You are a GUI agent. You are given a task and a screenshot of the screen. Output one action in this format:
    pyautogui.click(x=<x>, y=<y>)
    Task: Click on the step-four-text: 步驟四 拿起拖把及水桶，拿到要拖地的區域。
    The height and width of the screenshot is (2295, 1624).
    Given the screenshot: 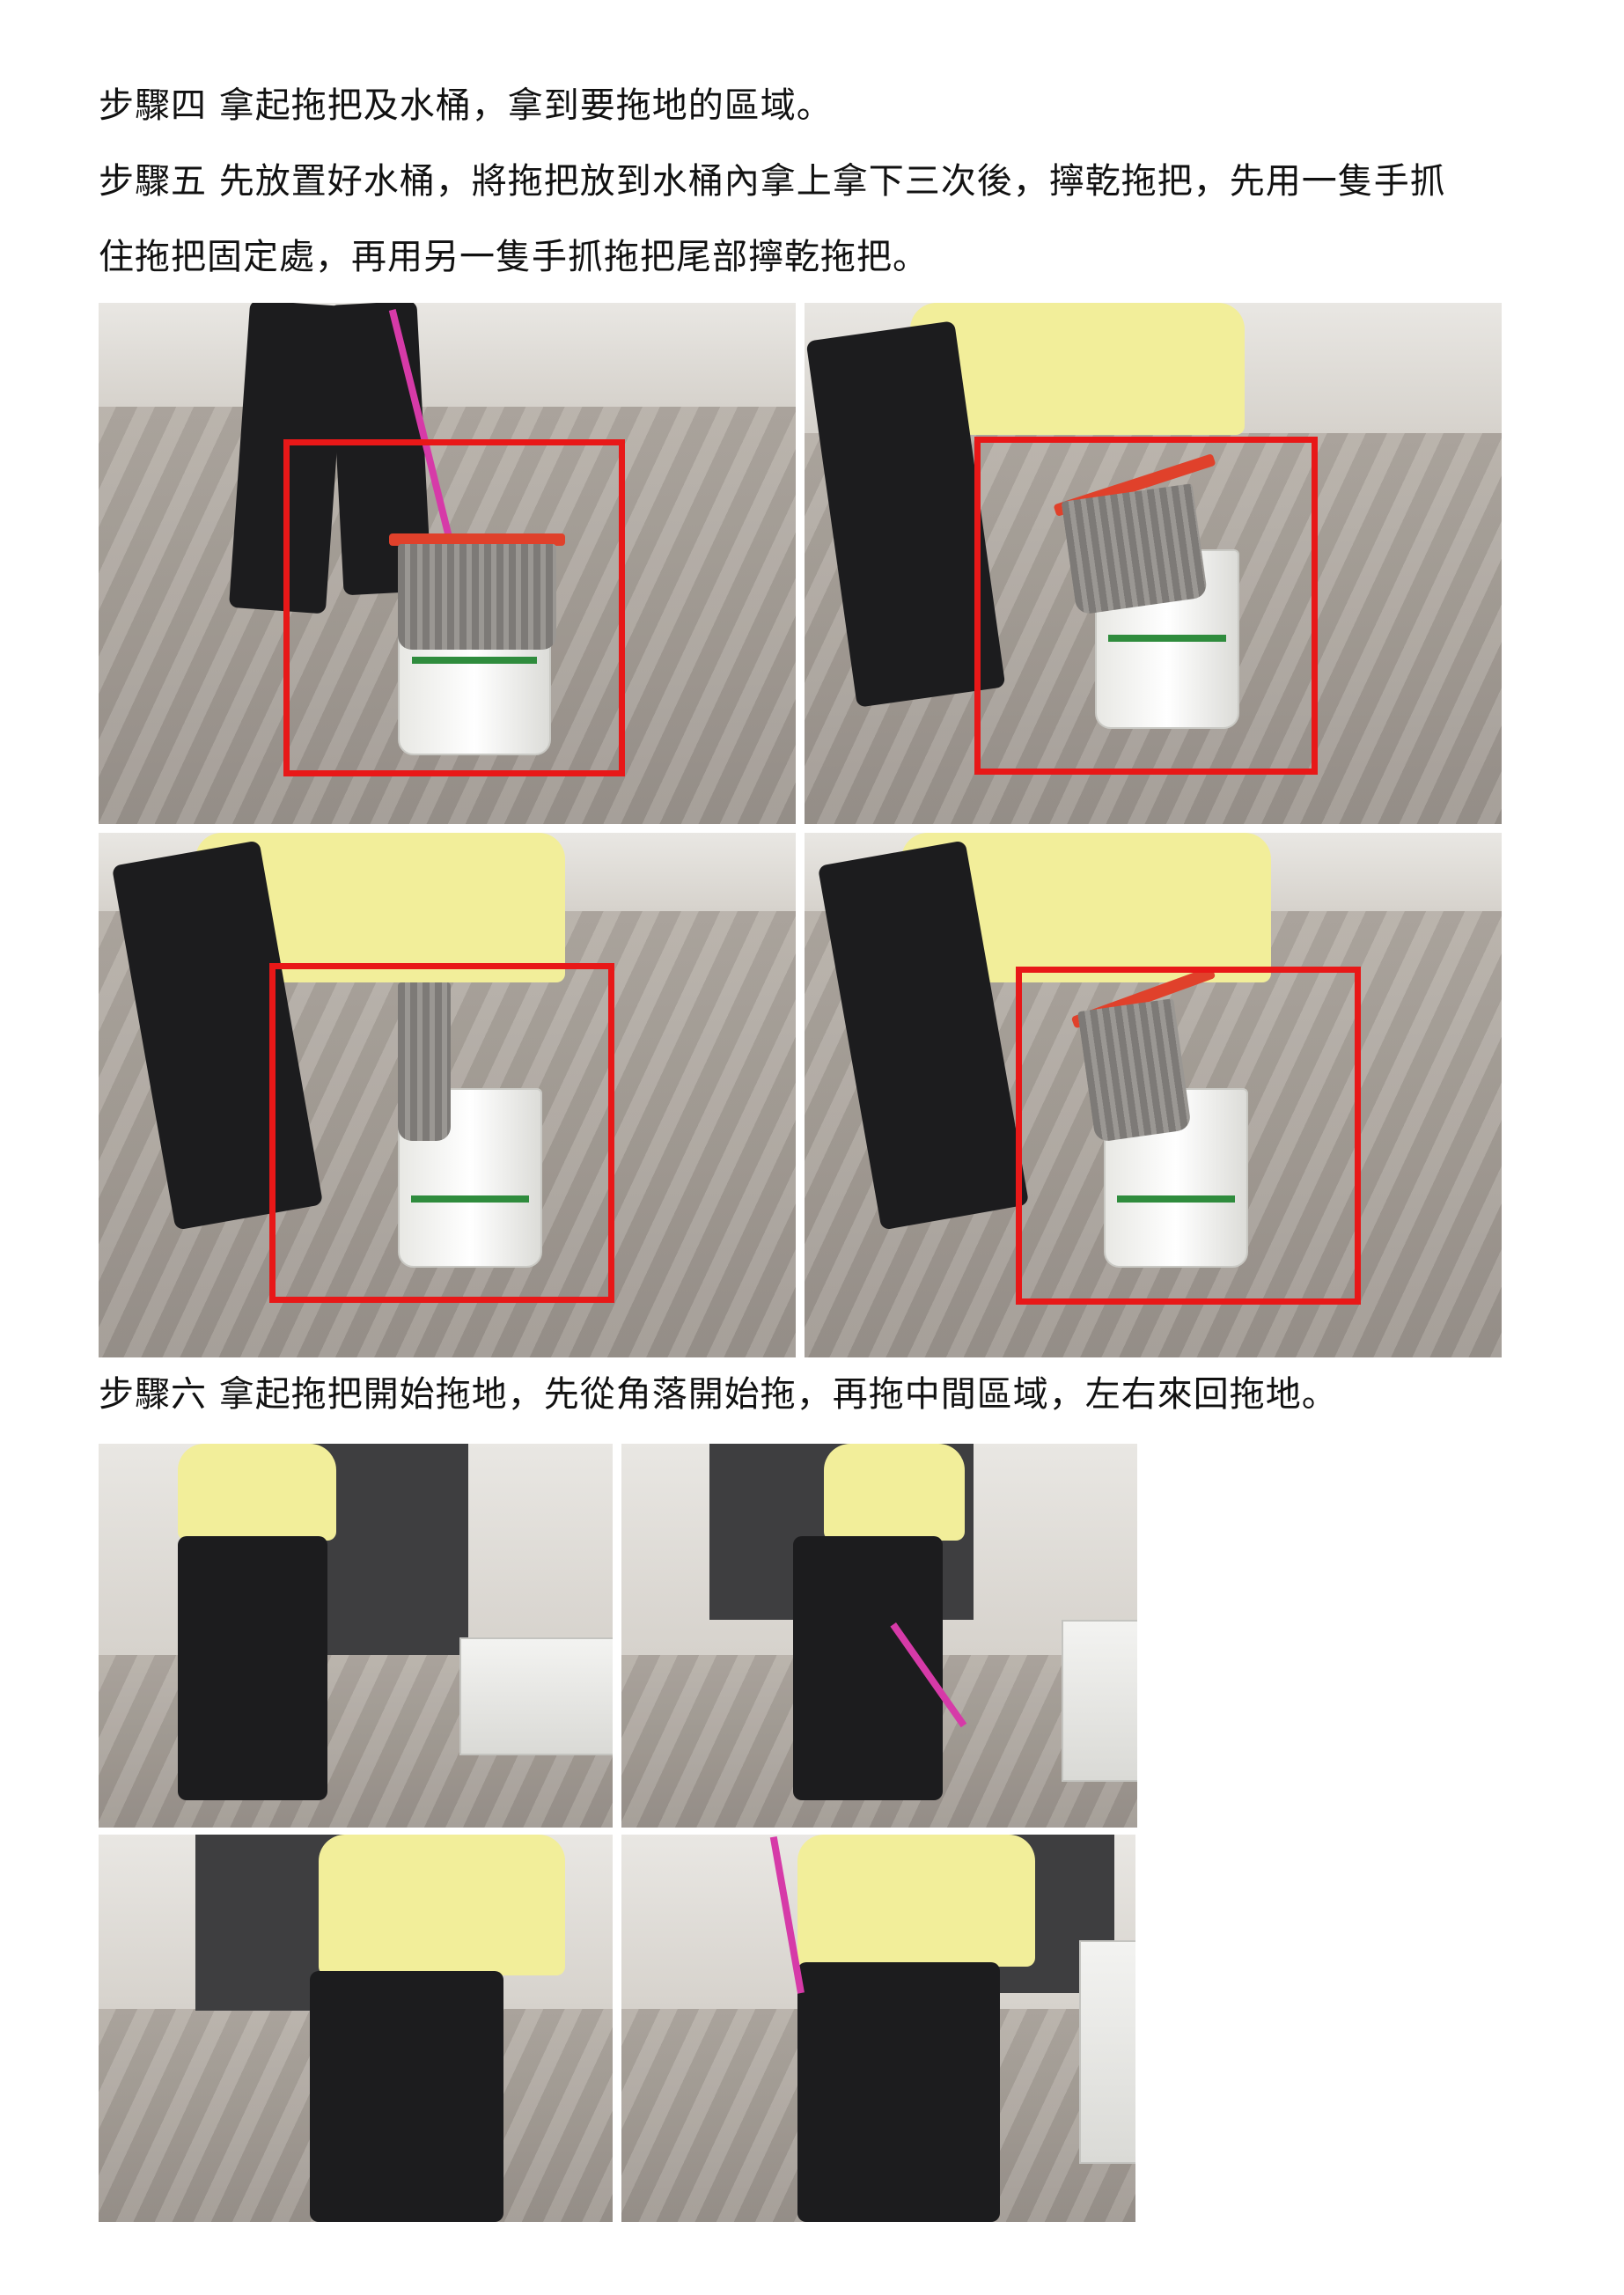 What is the action you would take?
    pyautogui.click(x=466, y=105)
    